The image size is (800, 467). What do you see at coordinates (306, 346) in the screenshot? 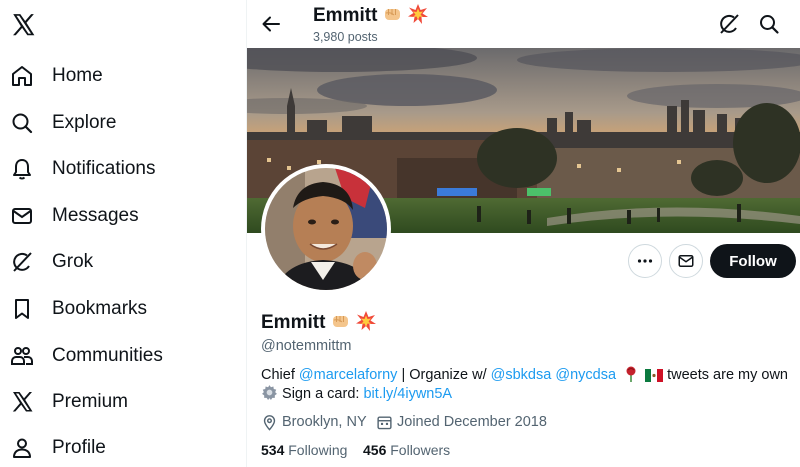
I see `profile-handle: @notemmittm` at bounding box center [306, 346].